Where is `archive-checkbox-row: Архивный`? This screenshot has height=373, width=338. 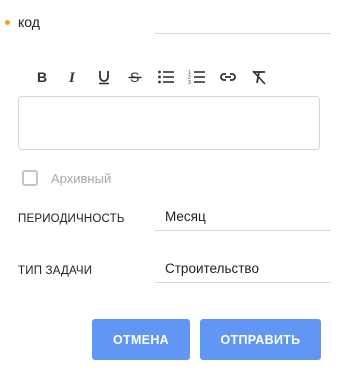
archive-checkbox-row: Архивный is located at coordinates (66, 178).